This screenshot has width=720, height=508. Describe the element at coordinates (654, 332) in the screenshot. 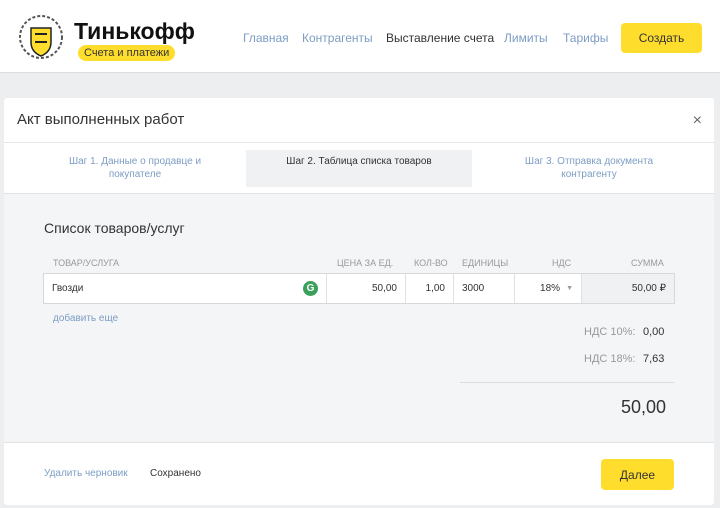

I see `vat10-value: 0,00` at that location.